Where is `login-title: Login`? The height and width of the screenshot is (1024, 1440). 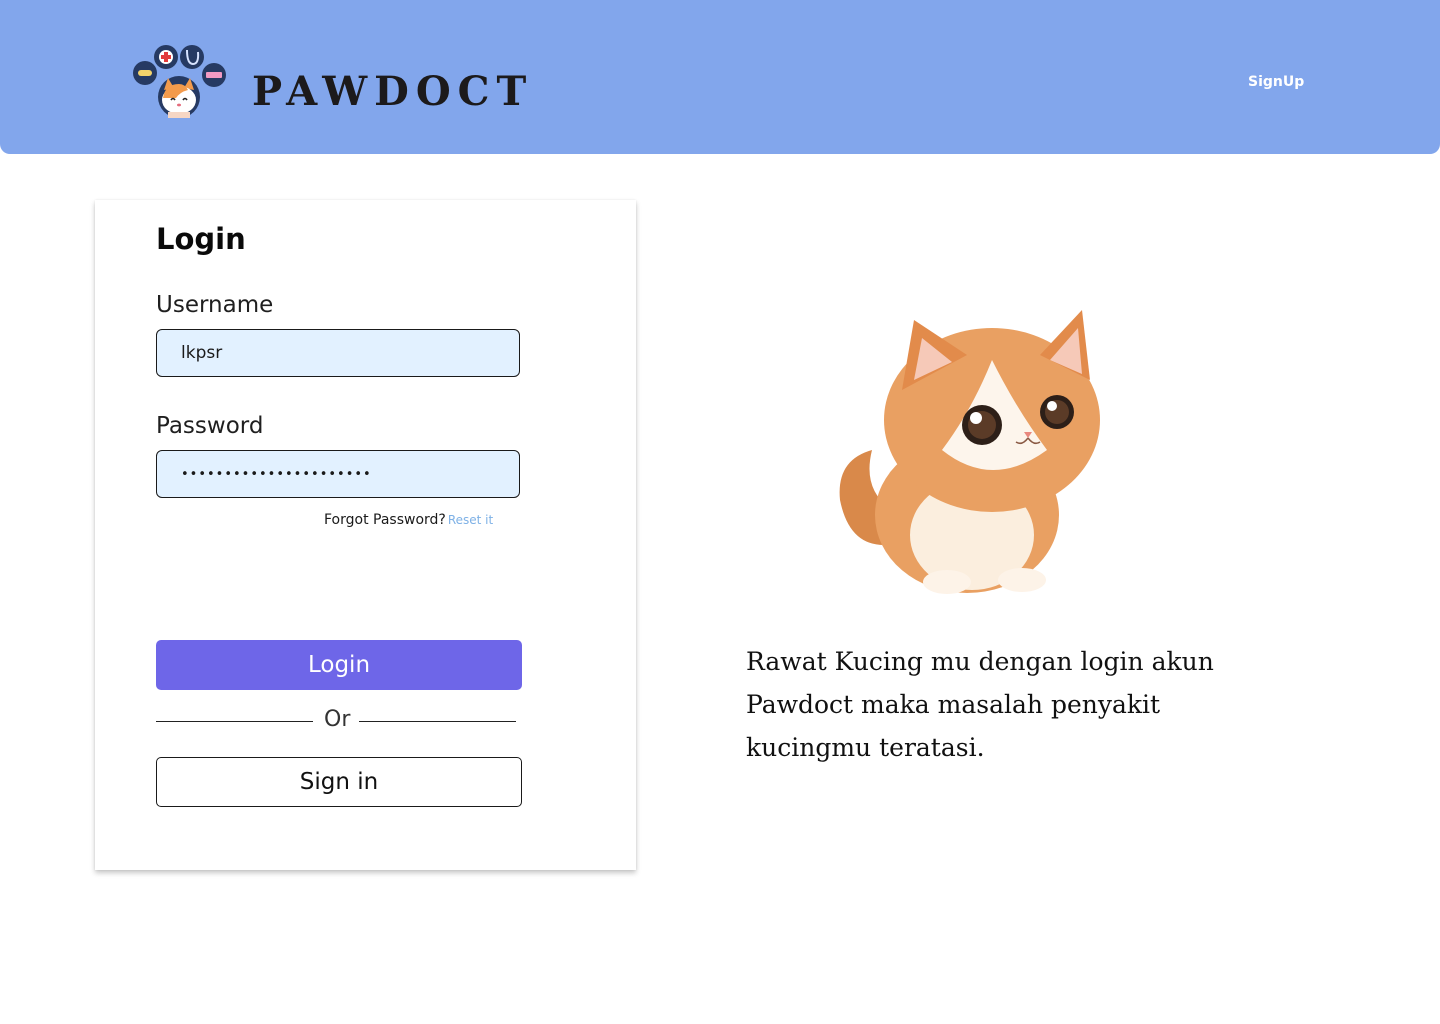
login-title: Login is located at coordinates (201, 239).